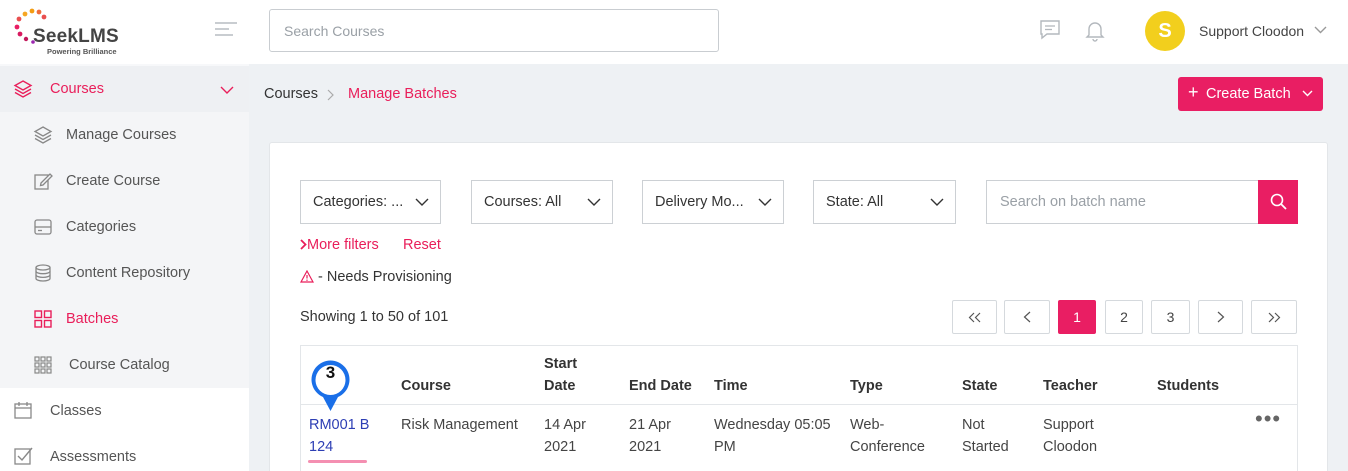  I want to click on row-actions-menu-icon: •••, so click(1268, 419).